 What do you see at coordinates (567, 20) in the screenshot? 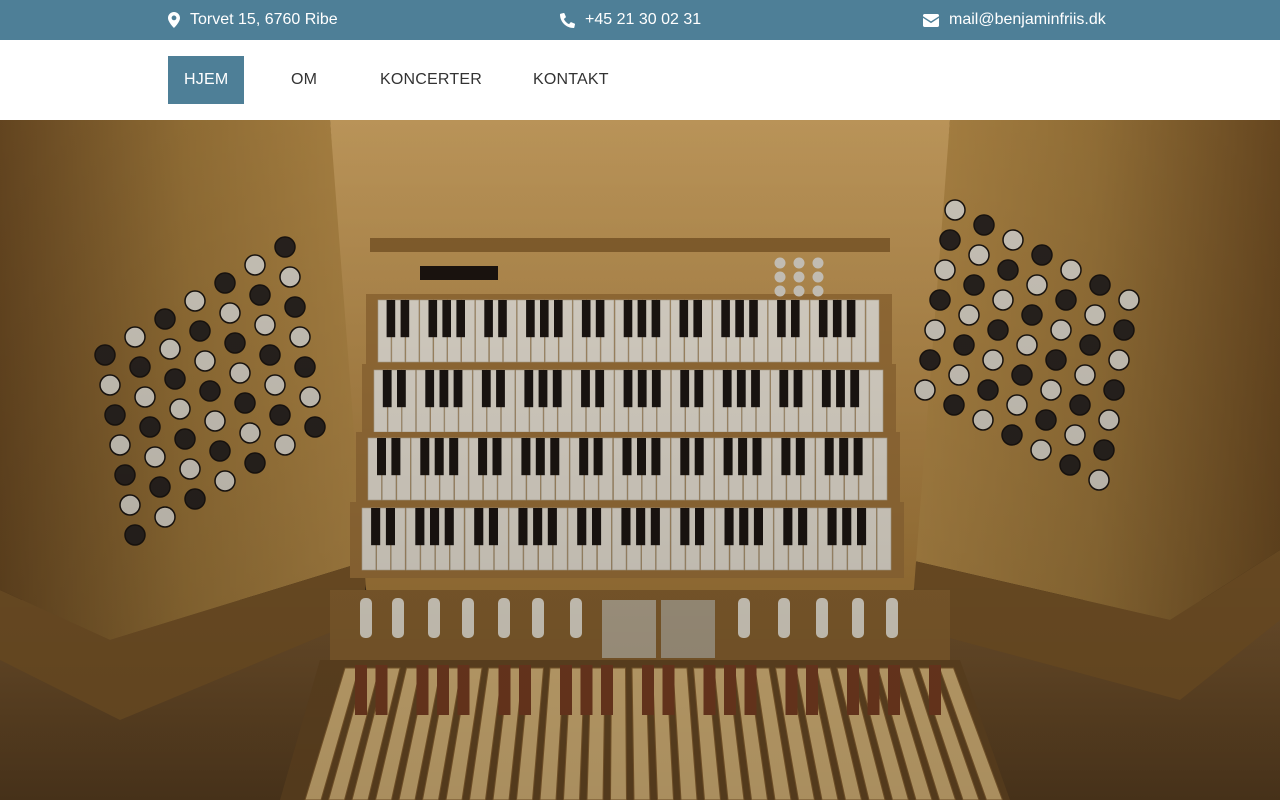
I see `phone-icon` at bounding box center [567, 20].